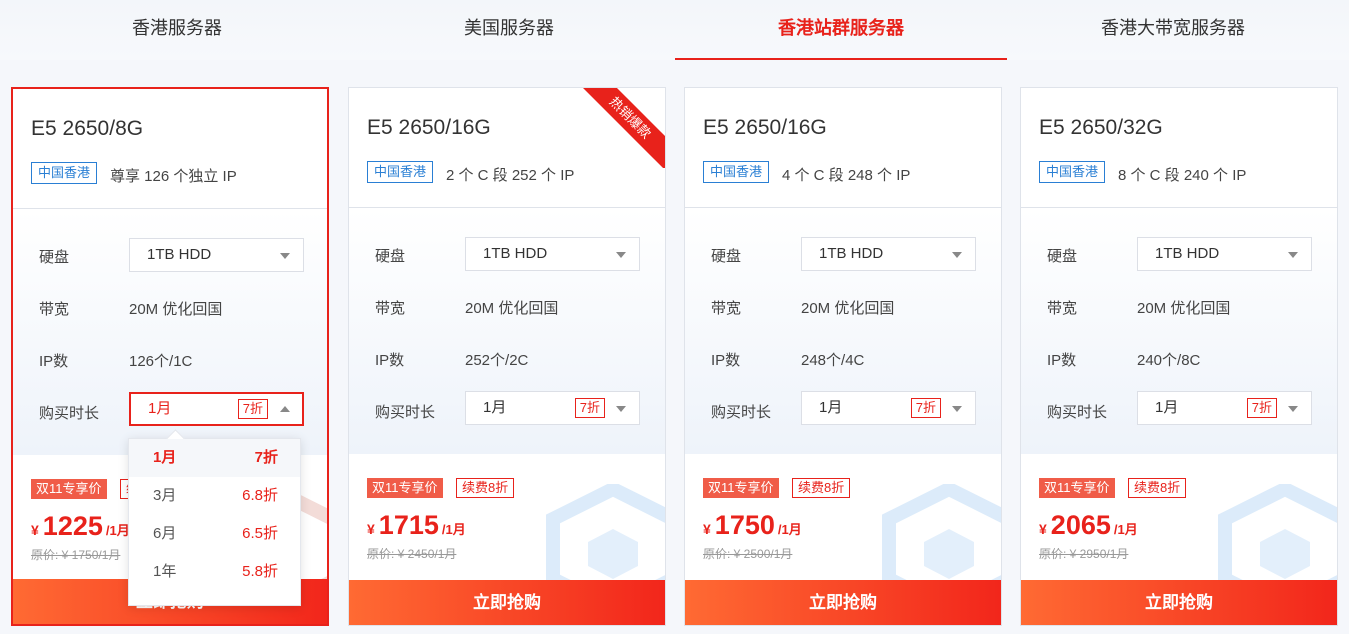 Image resolution: width=1349 pixels, height=634 pixels. Describe the element at coordinates (1080, 525) in the screenshot. I see `price-value: 2065` at that location.